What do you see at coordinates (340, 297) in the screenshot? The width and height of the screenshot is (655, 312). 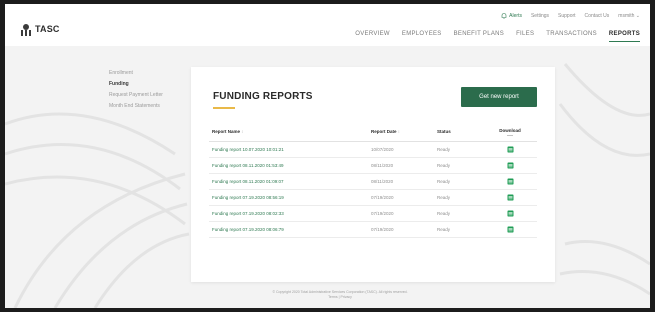 I see `footer-links: Terms | Privacy` at bounding box center [340, 297].